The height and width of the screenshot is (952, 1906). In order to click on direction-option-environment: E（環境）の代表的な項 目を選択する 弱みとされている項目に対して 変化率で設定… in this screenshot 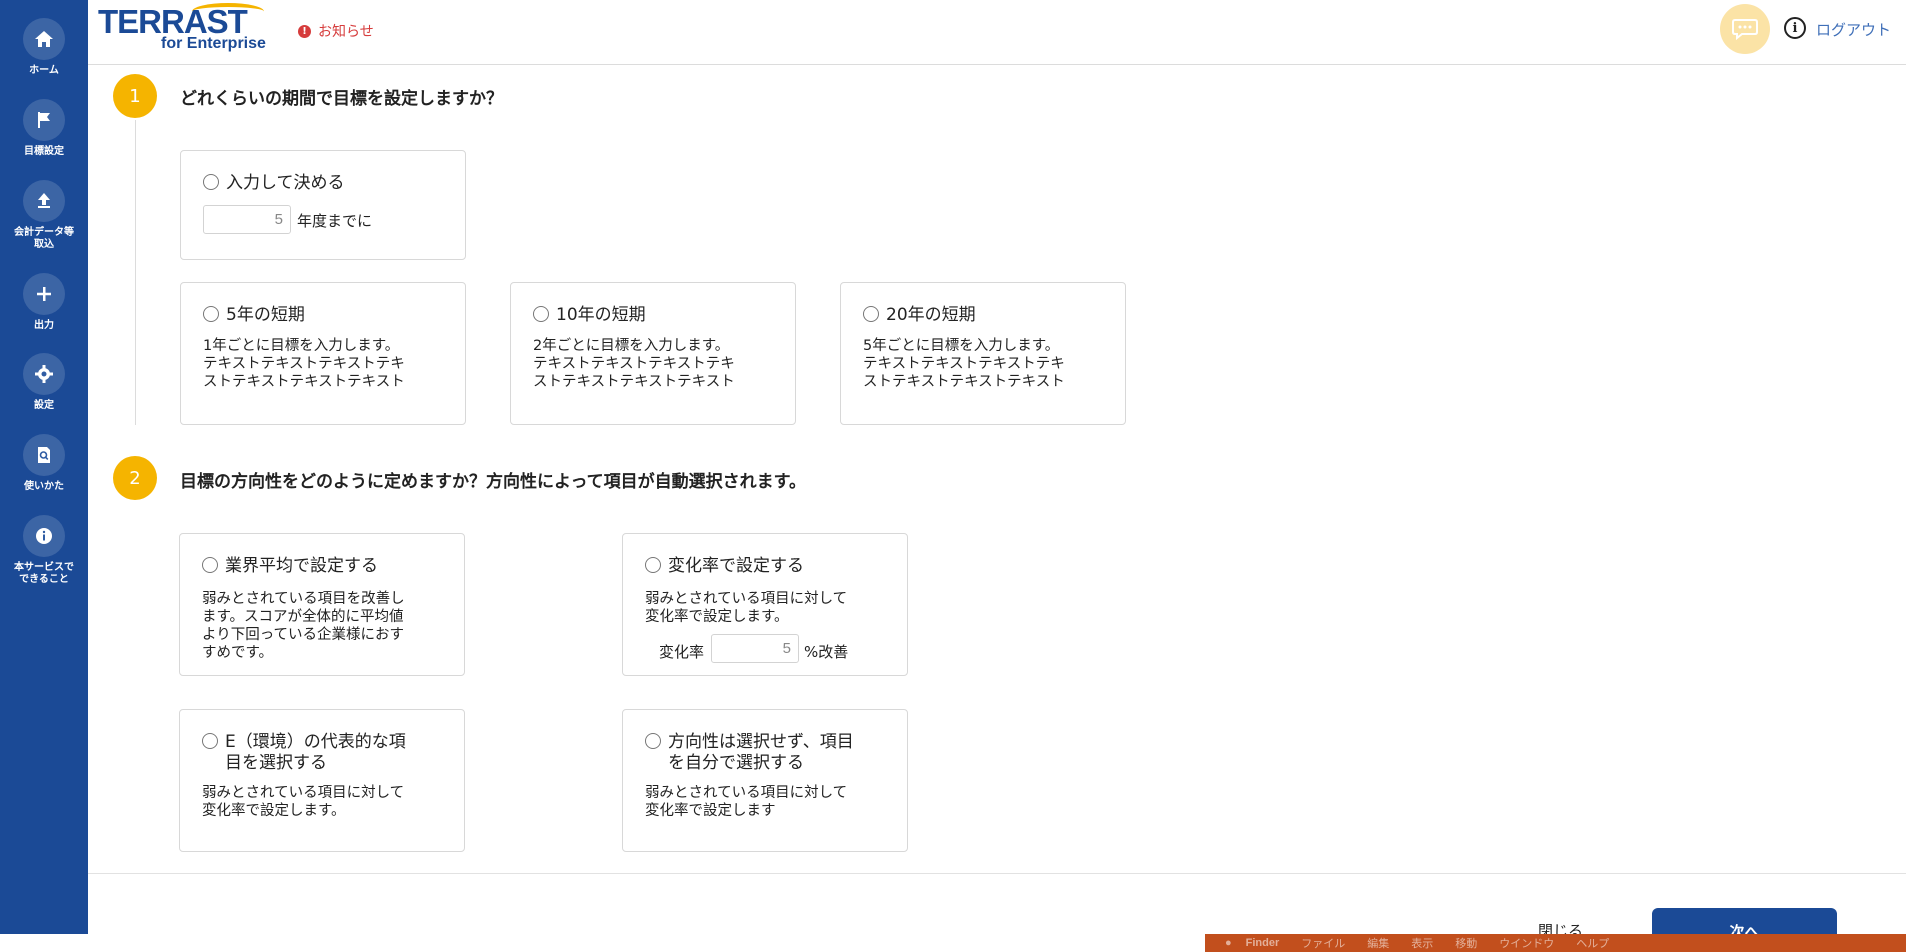, I will do `click(322, 780)`.